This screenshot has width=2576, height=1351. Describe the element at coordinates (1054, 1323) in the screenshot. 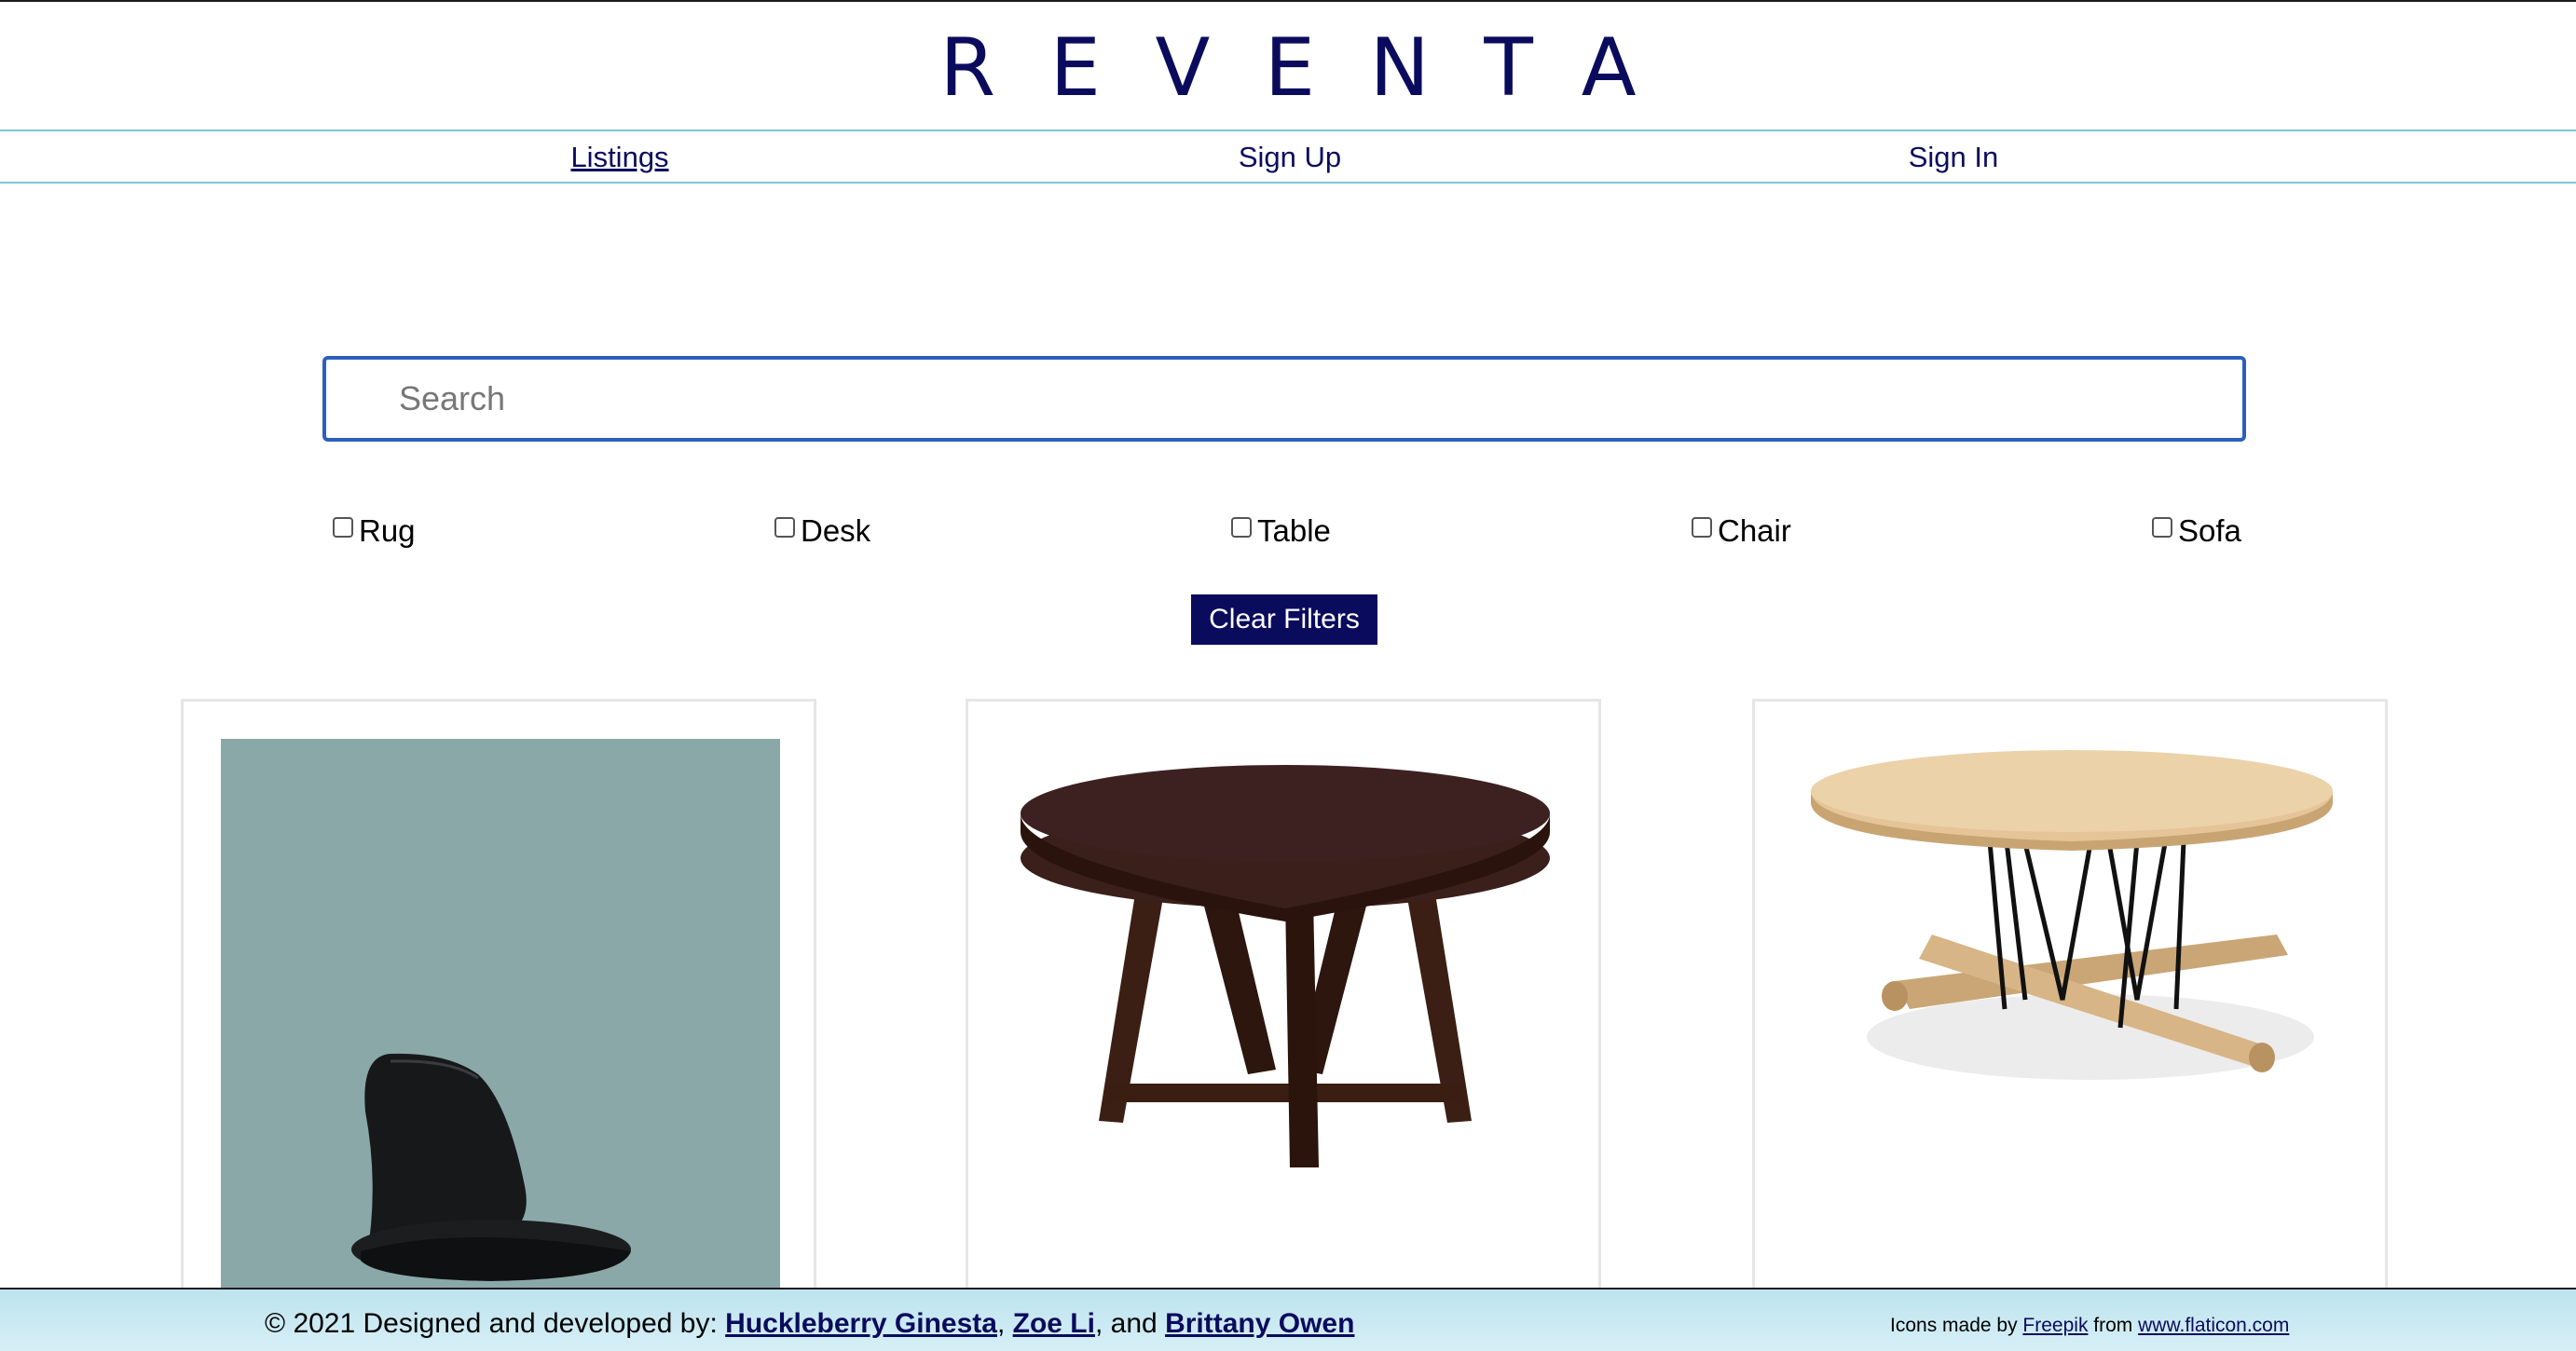

I see `author-link: Zoe Li` at that location.